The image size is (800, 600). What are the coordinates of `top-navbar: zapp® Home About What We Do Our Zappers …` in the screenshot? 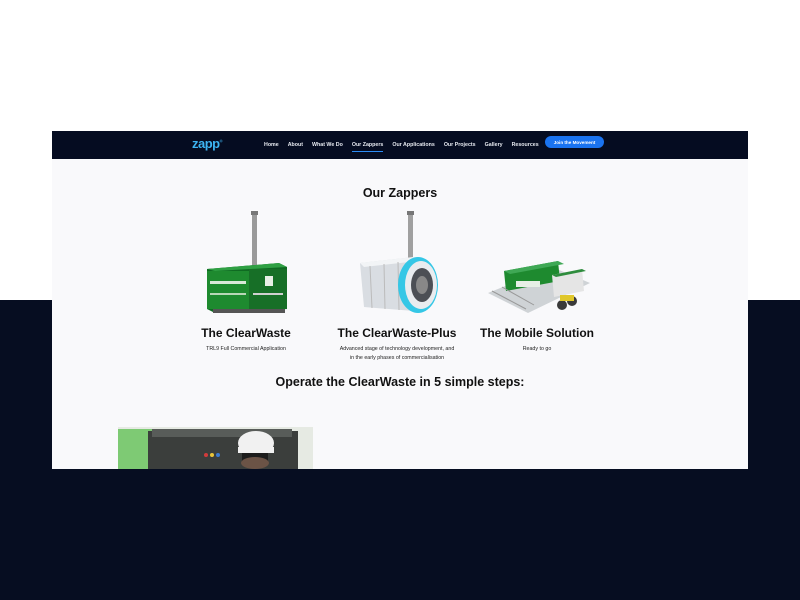 It's located at (400, 145).